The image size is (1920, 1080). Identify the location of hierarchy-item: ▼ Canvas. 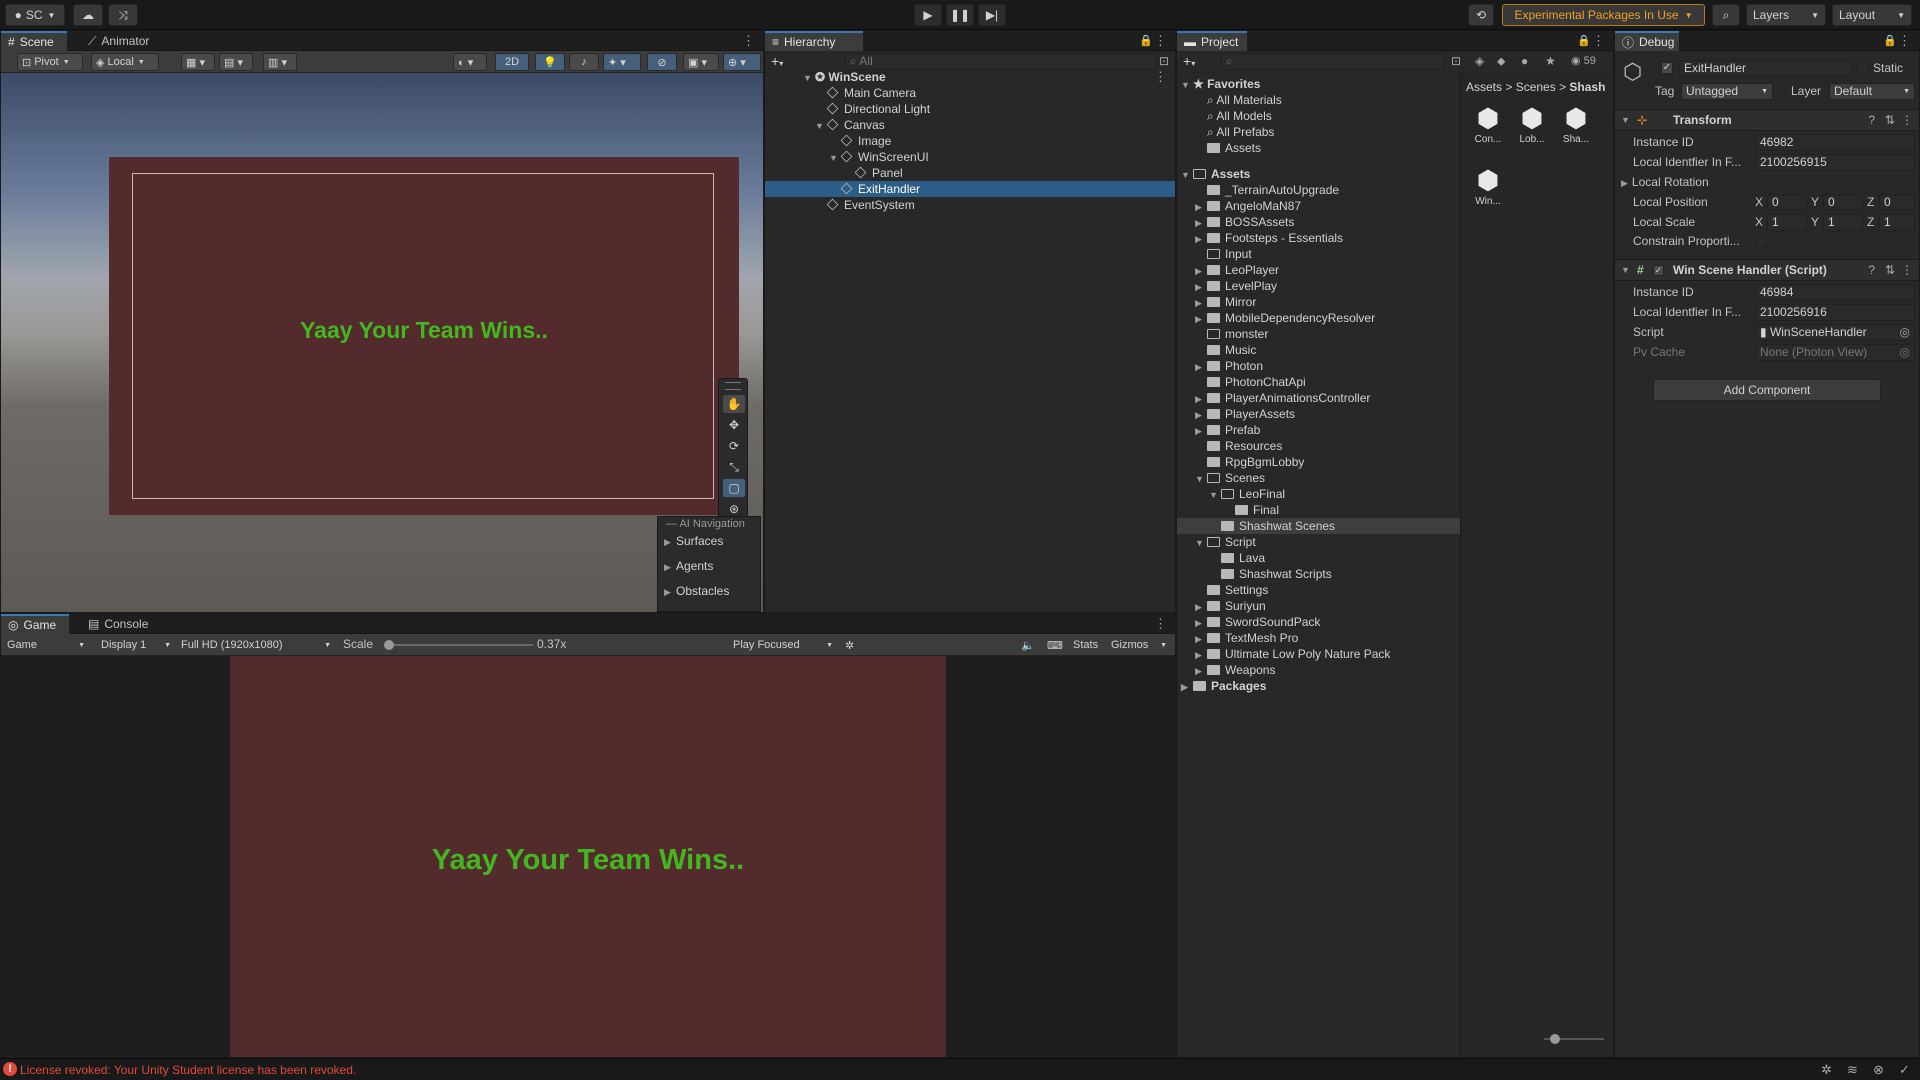
(850, 125).